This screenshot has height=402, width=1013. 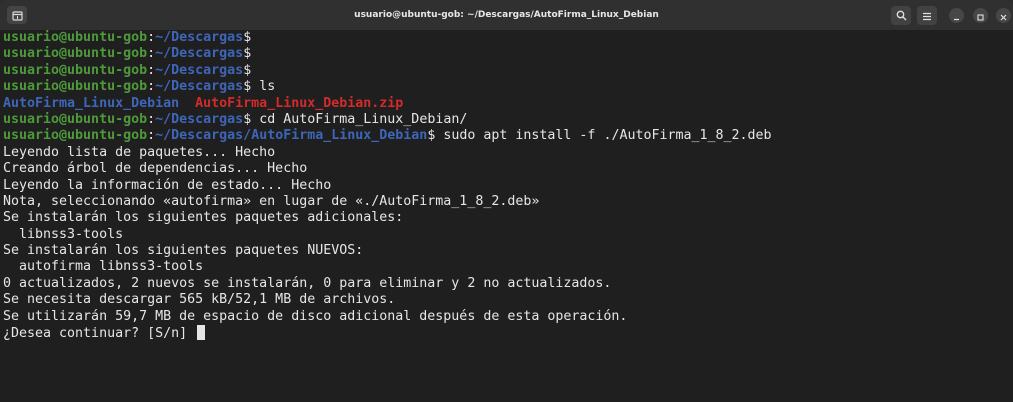 I want to click on output-line: Leyendo lista de paquetes... Hecho, so click(x=139, y=152).